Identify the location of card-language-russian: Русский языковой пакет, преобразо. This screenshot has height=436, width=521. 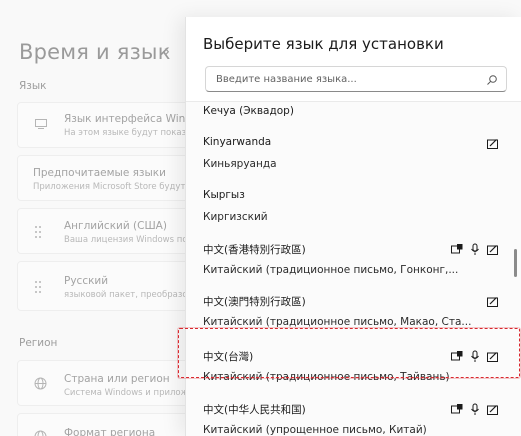
(107, 286).